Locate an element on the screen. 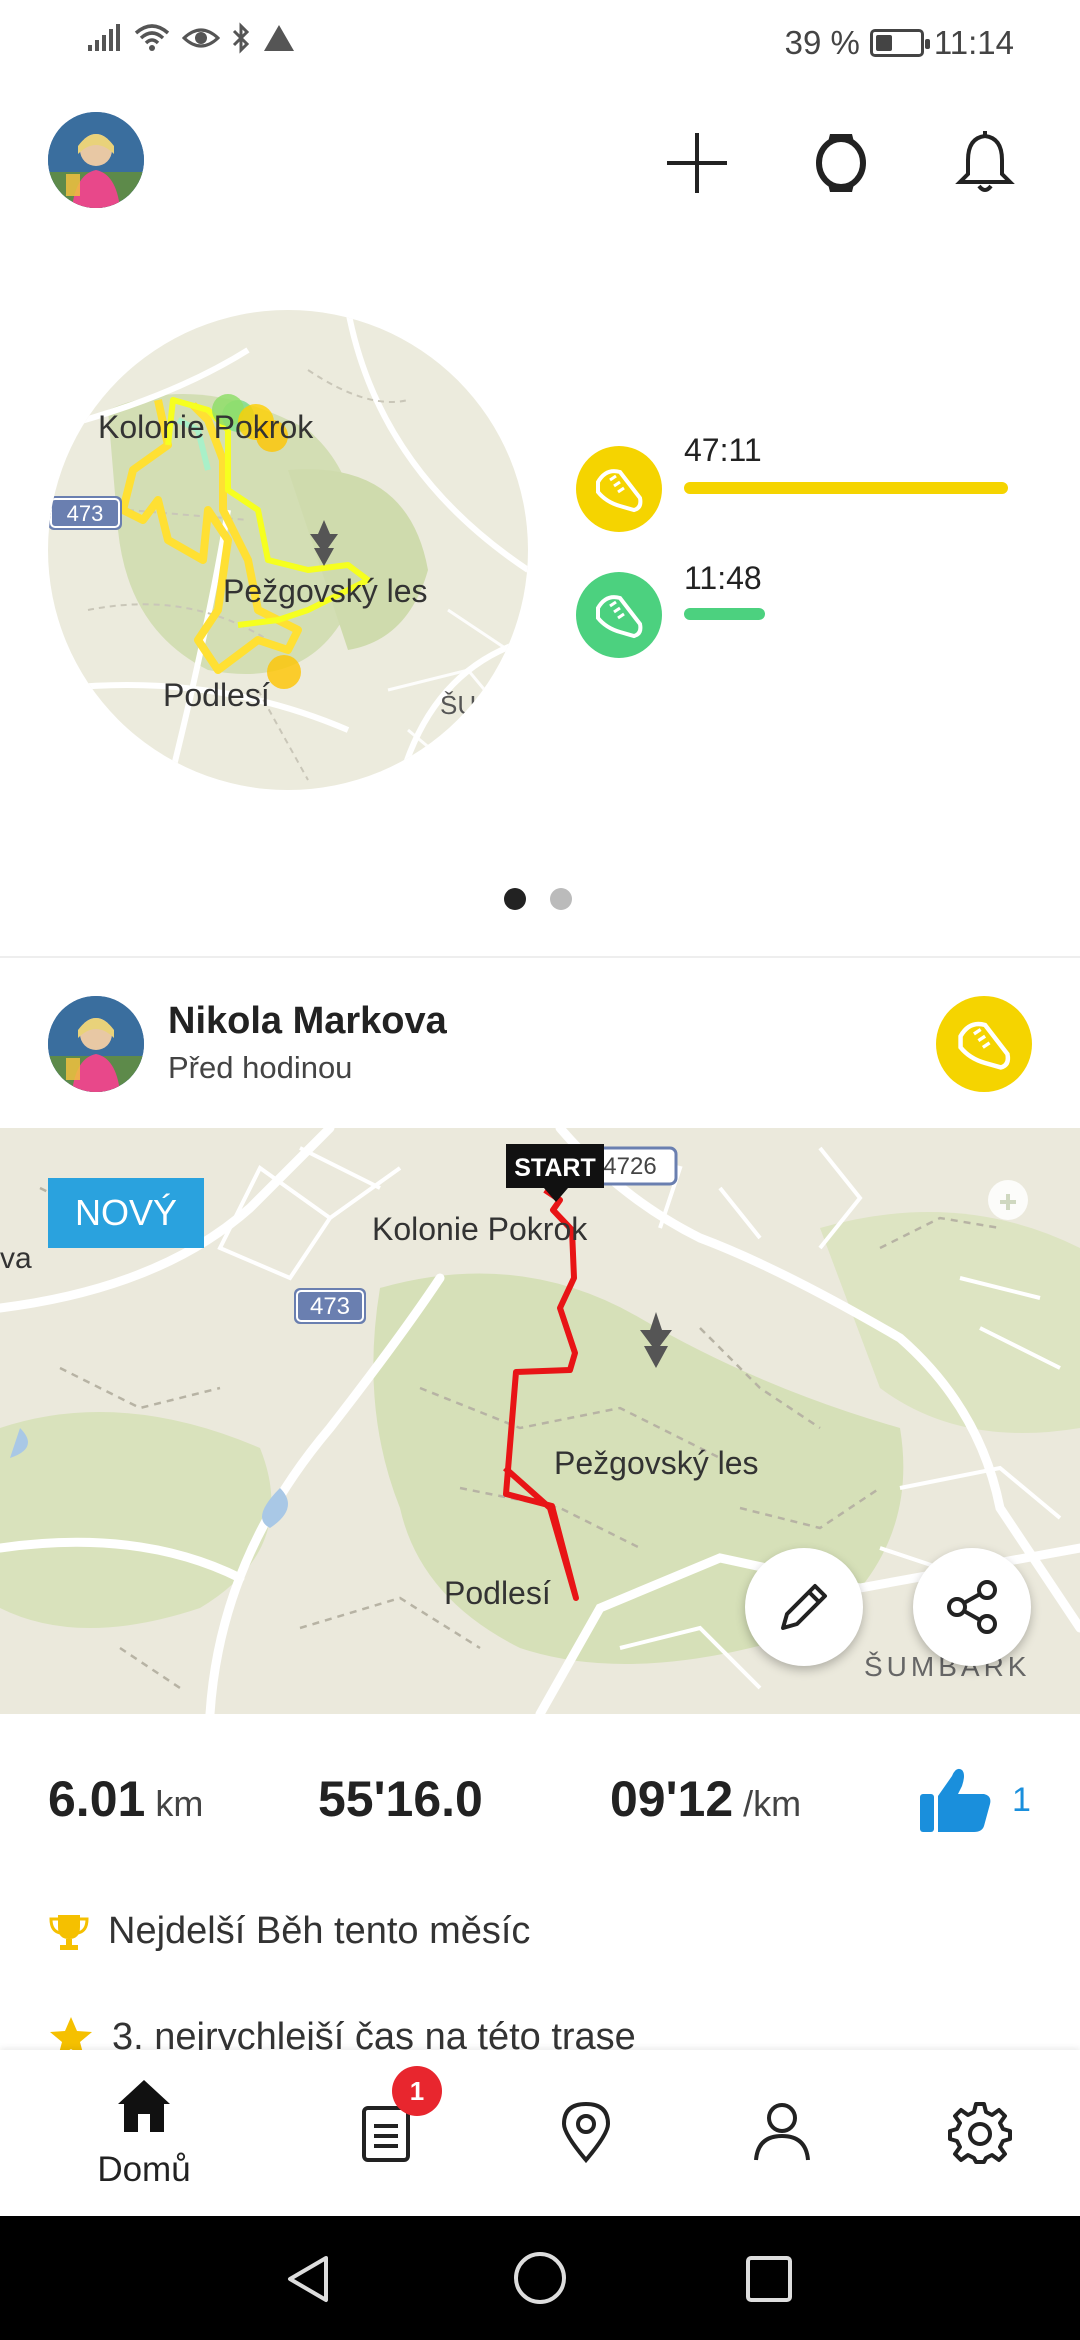  wifi-icon is located at coordinates (152, 37).